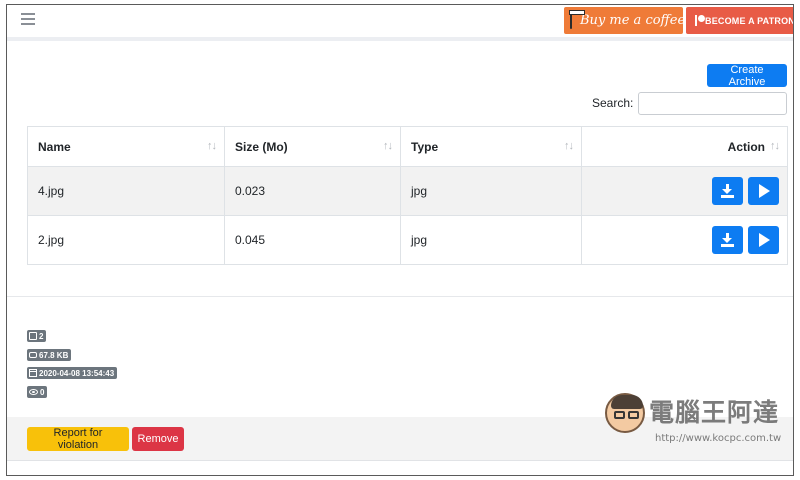  I want to click on section-divider, so click(400, 296).